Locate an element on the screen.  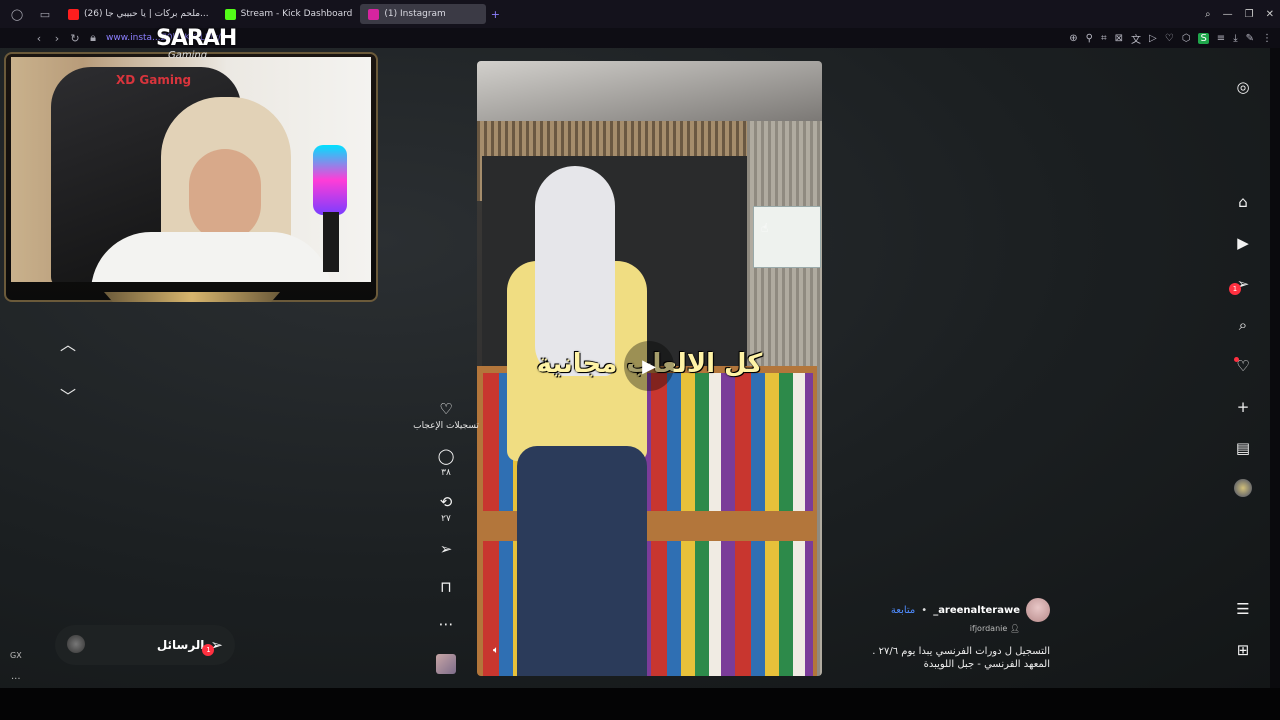
mute-icon: 🔈︎ is located at coordinates (496, 650).